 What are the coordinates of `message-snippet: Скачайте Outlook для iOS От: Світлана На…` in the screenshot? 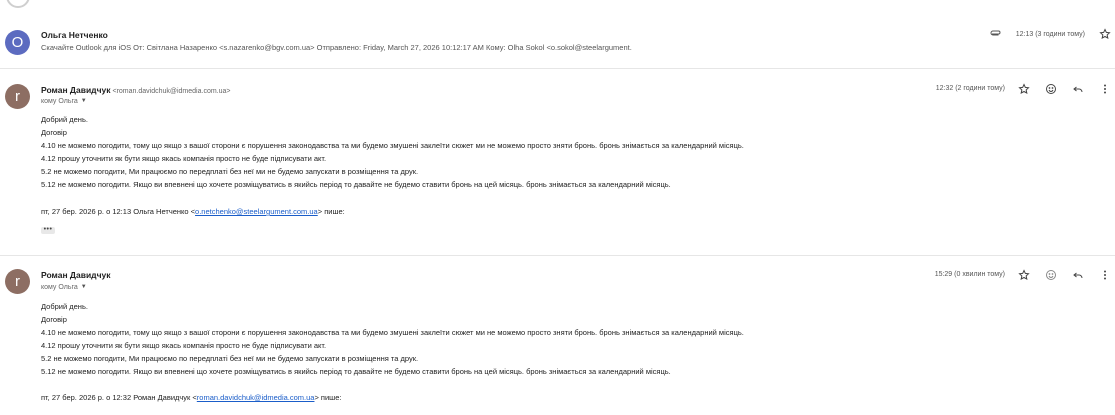 It's located at (336, 47).